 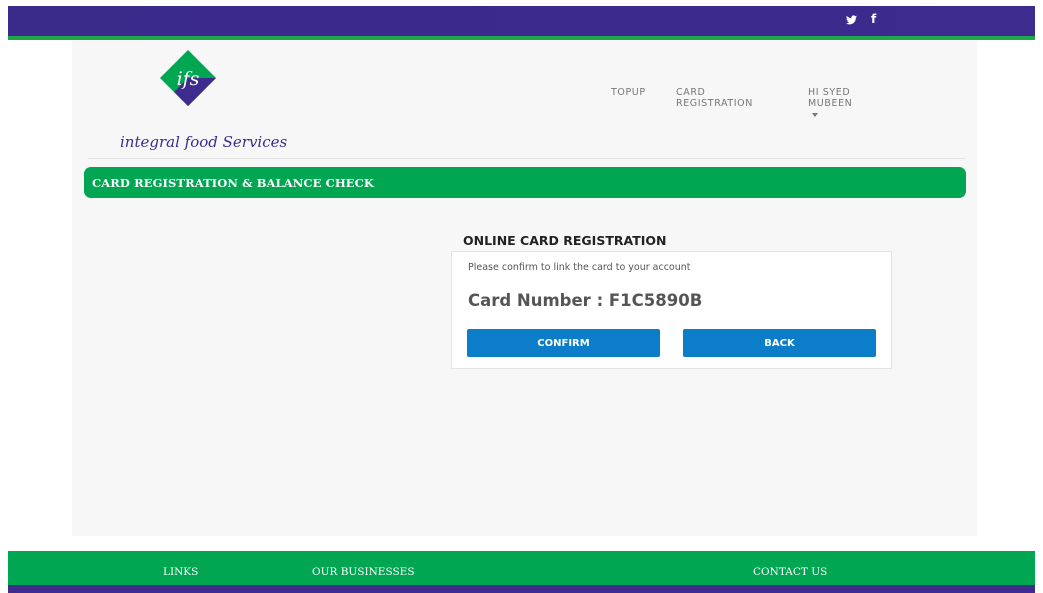 I want to click on facebook-icon: f, so click(x=873, y=19).